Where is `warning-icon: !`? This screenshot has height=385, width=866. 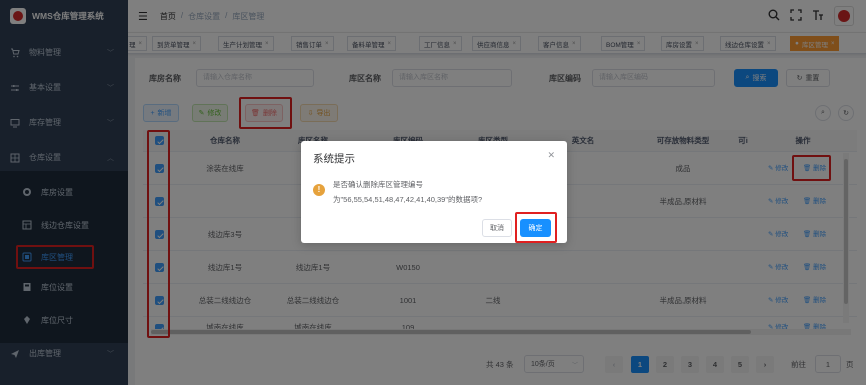
warning-icon: ! is located at coordinates (319, 190).